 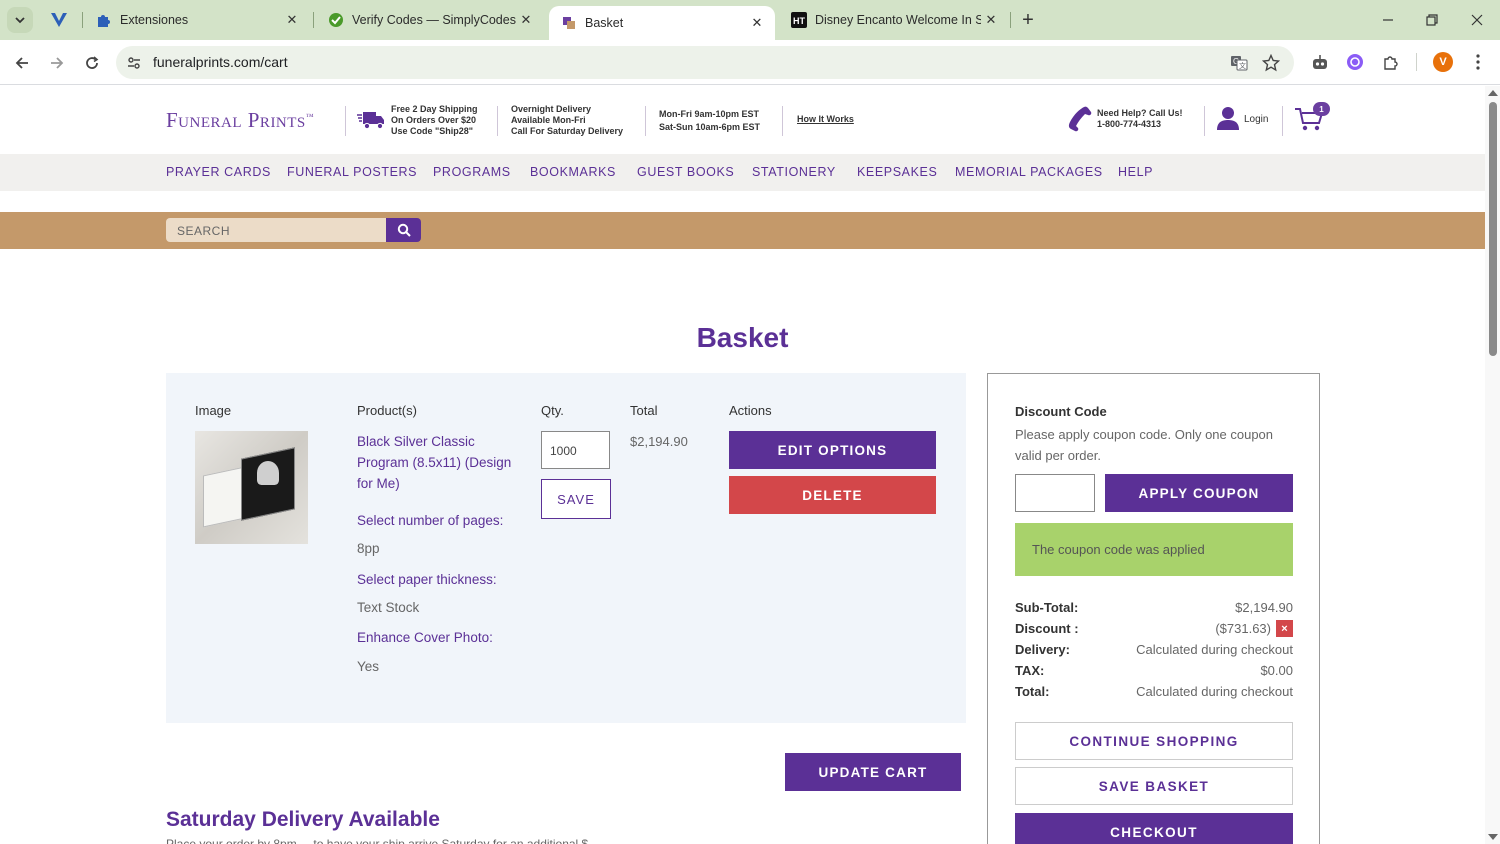 I want to click on star-icon, so click(x=1271, y=63).